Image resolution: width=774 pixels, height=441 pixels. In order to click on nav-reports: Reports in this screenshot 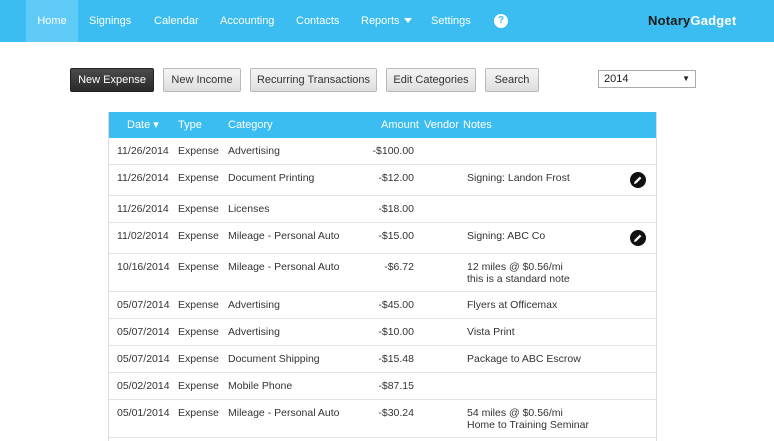, I will do `click(386, 21)`.